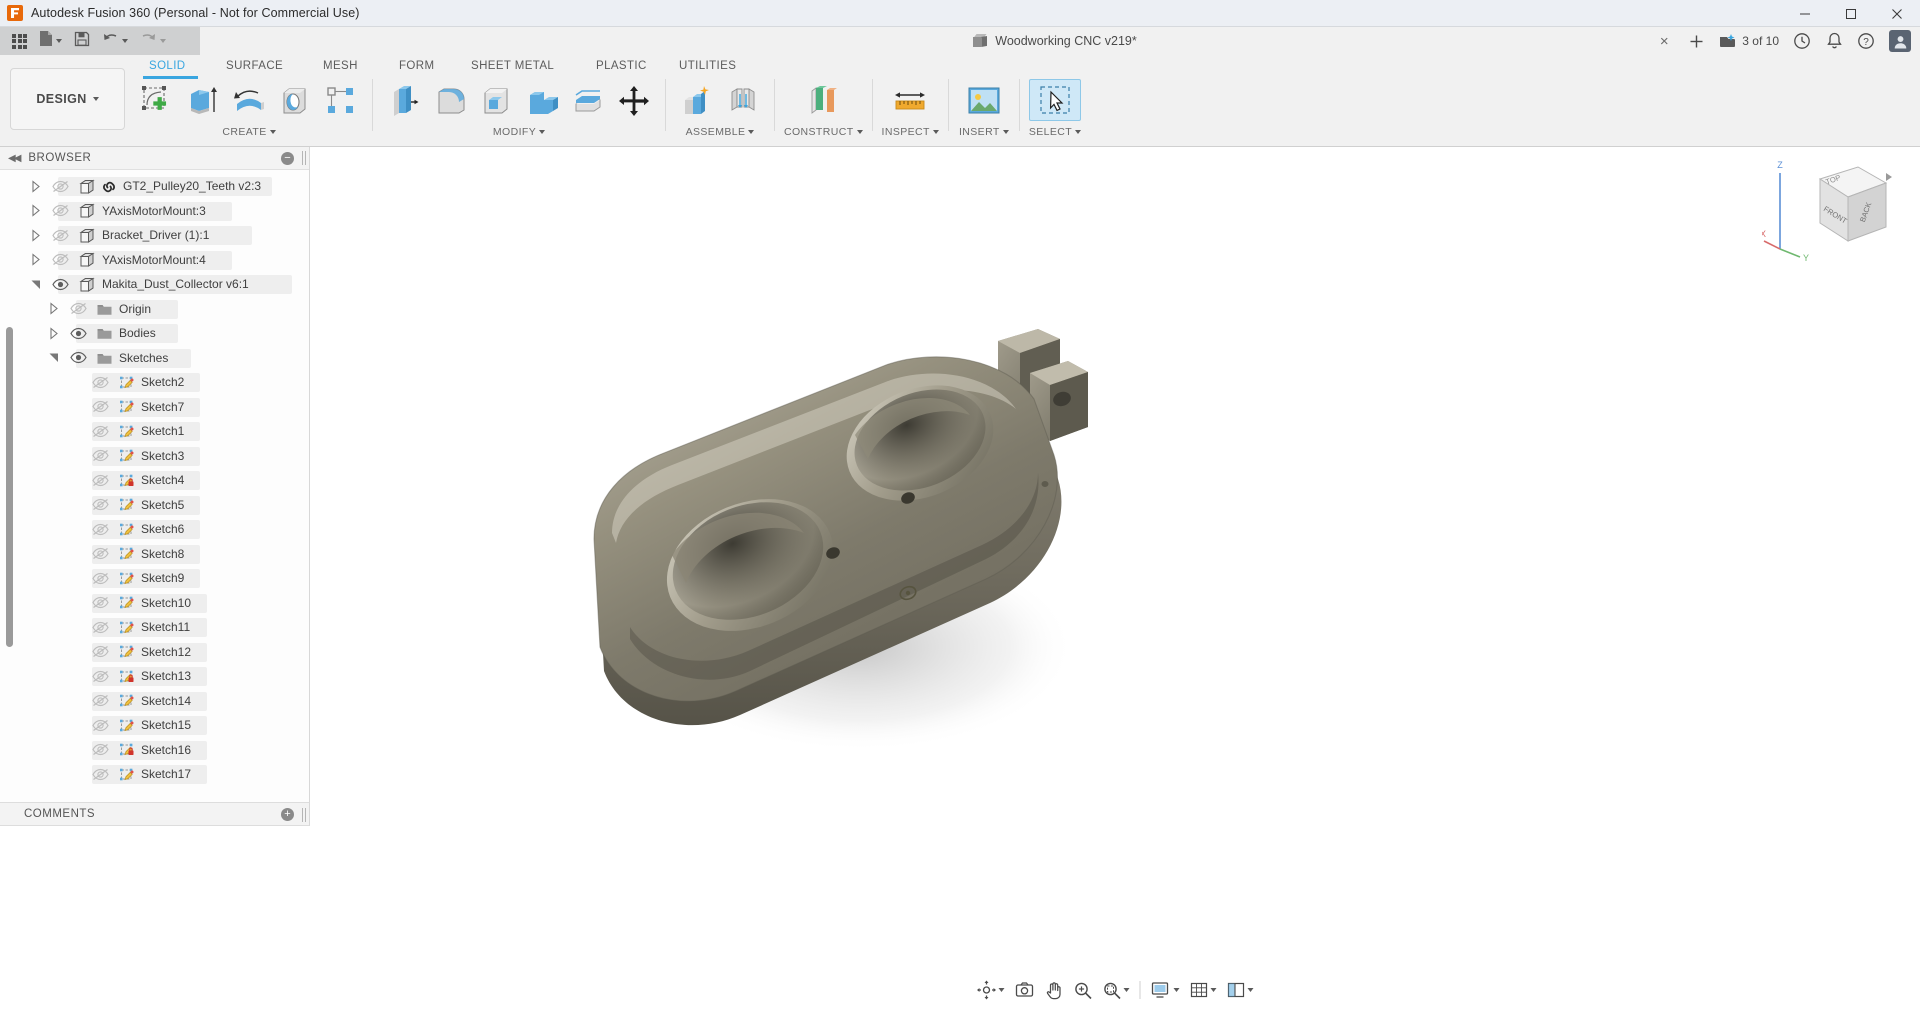 The height and width of the screenshot is (1017, 1920). Describe the element at coordinates (295, 101) in the screenshot. I see `hole-button` at that location.